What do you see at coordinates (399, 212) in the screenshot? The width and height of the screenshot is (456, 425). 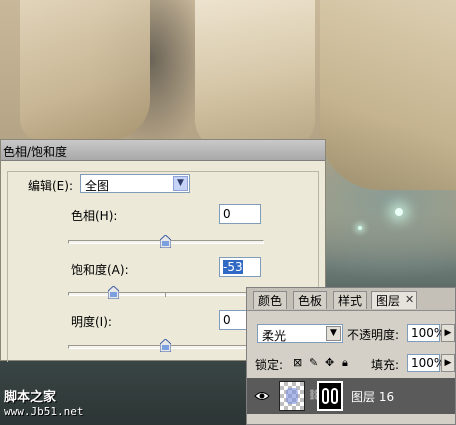 I see `photo-light-glow` at bounding box center [399, 212].